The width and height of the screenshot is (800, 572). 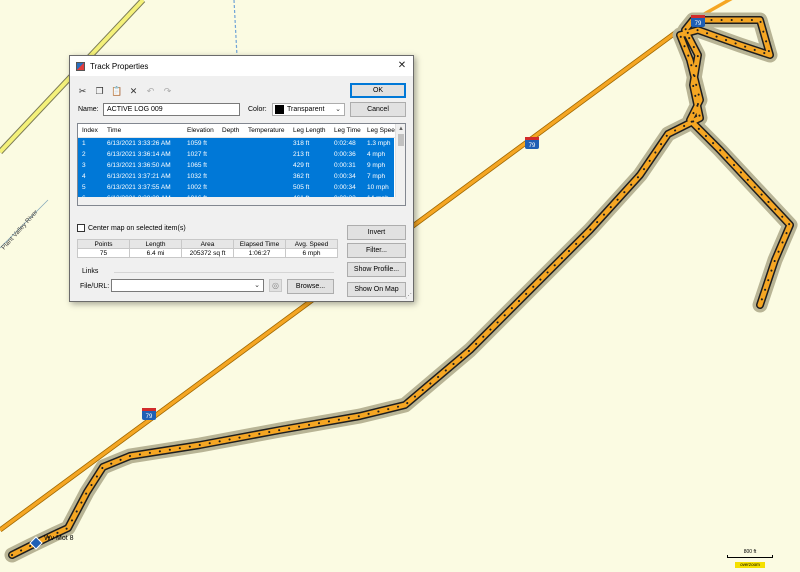 I want to click on cell-index: 5, so click(x=84, y=187).